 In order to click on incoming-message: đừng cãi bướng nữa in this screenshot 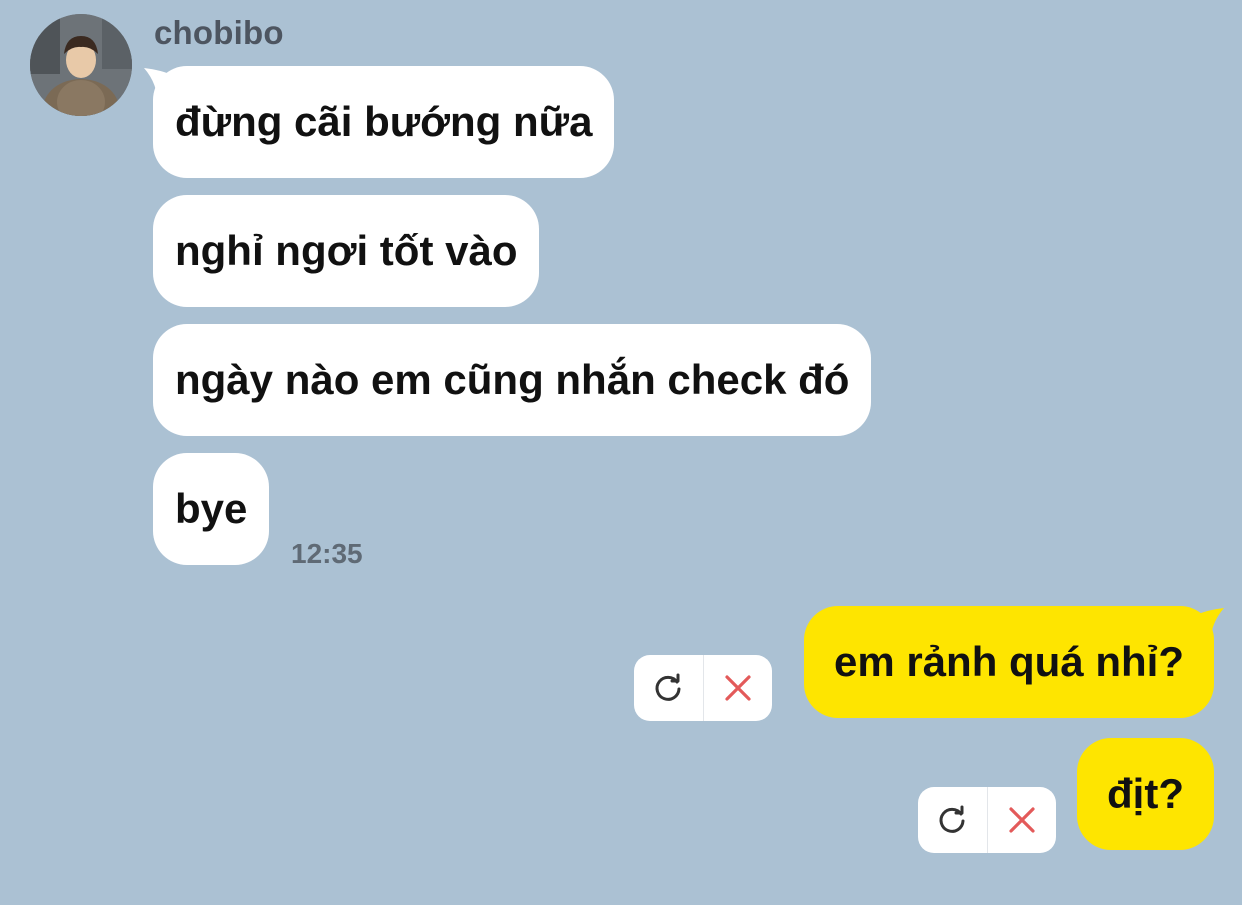, I will do `click(384, 122)`.